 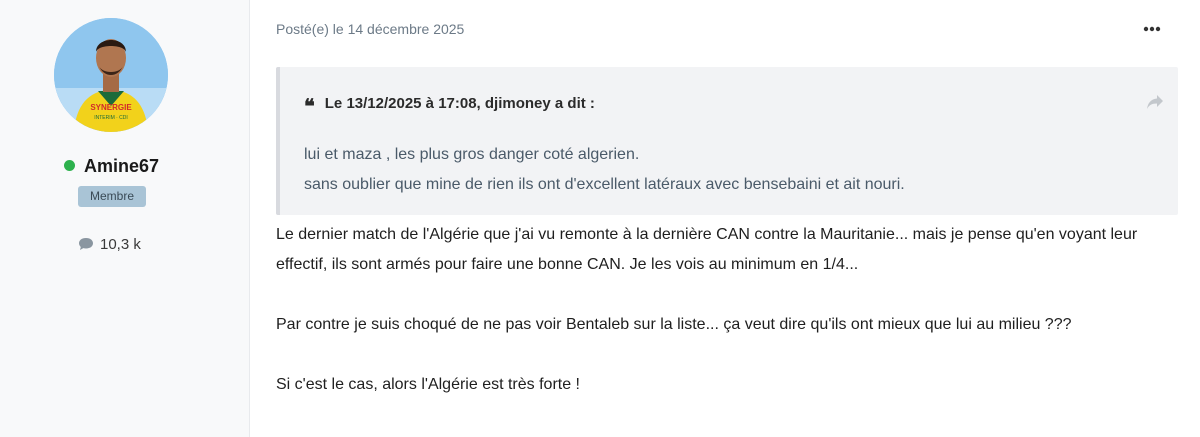 I want to click on avatar-image: SYNERGIE INTERIM · CDI, so click(x=111, y=75).